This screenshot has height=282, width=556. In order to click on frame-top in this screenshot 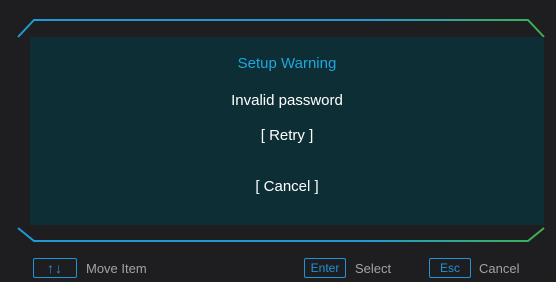, I will do `click(281, 28)`.